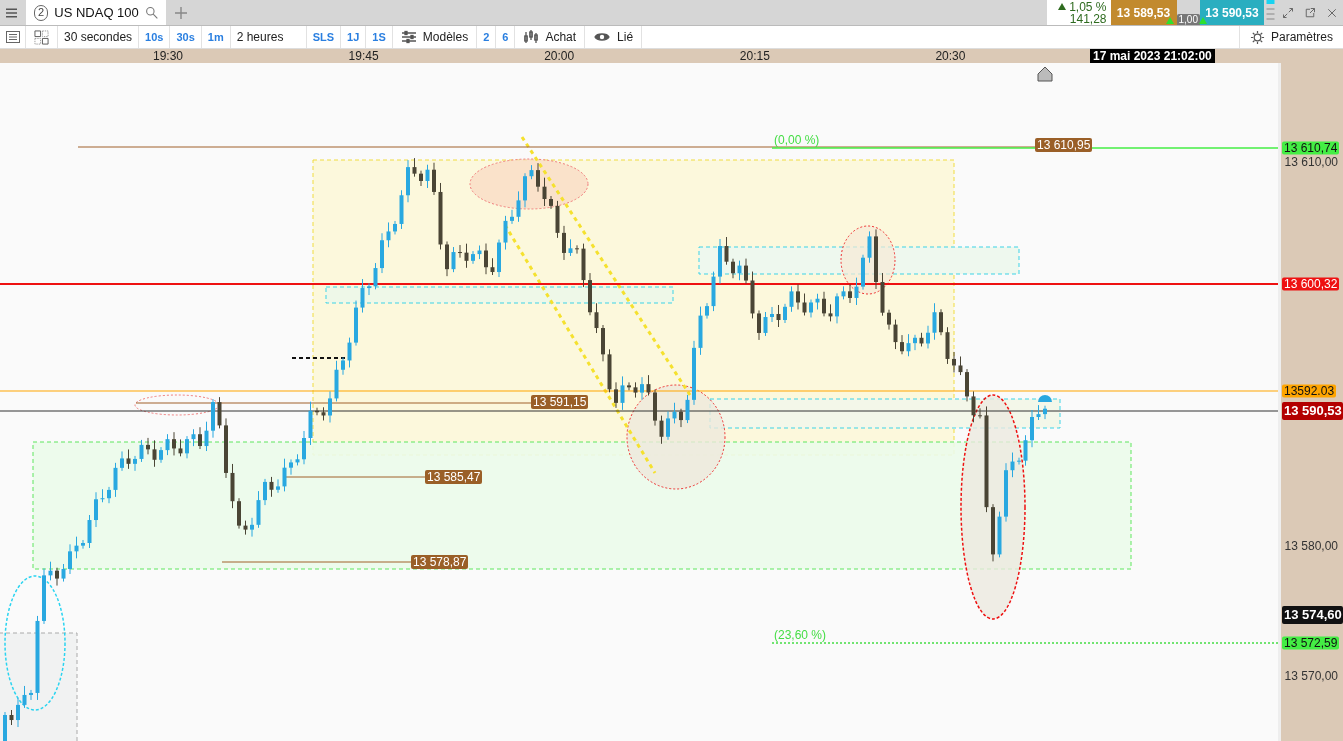 Image resolution: width=1343 pixels, height=741 pixels. Describe the element at coordinates (216, 37) in the screenshot. I see `interval-button: 1m` at that location.